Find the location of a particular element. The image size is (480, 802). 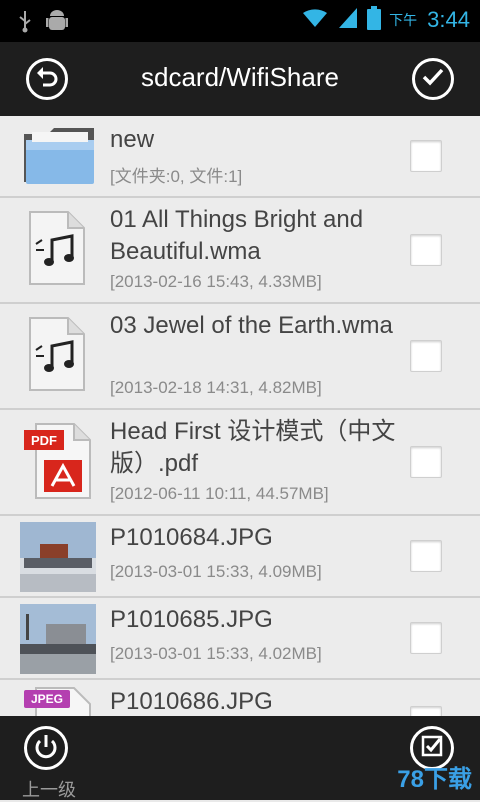

jpeg-file-icon: JPEG is located at coordinates (58, 701).